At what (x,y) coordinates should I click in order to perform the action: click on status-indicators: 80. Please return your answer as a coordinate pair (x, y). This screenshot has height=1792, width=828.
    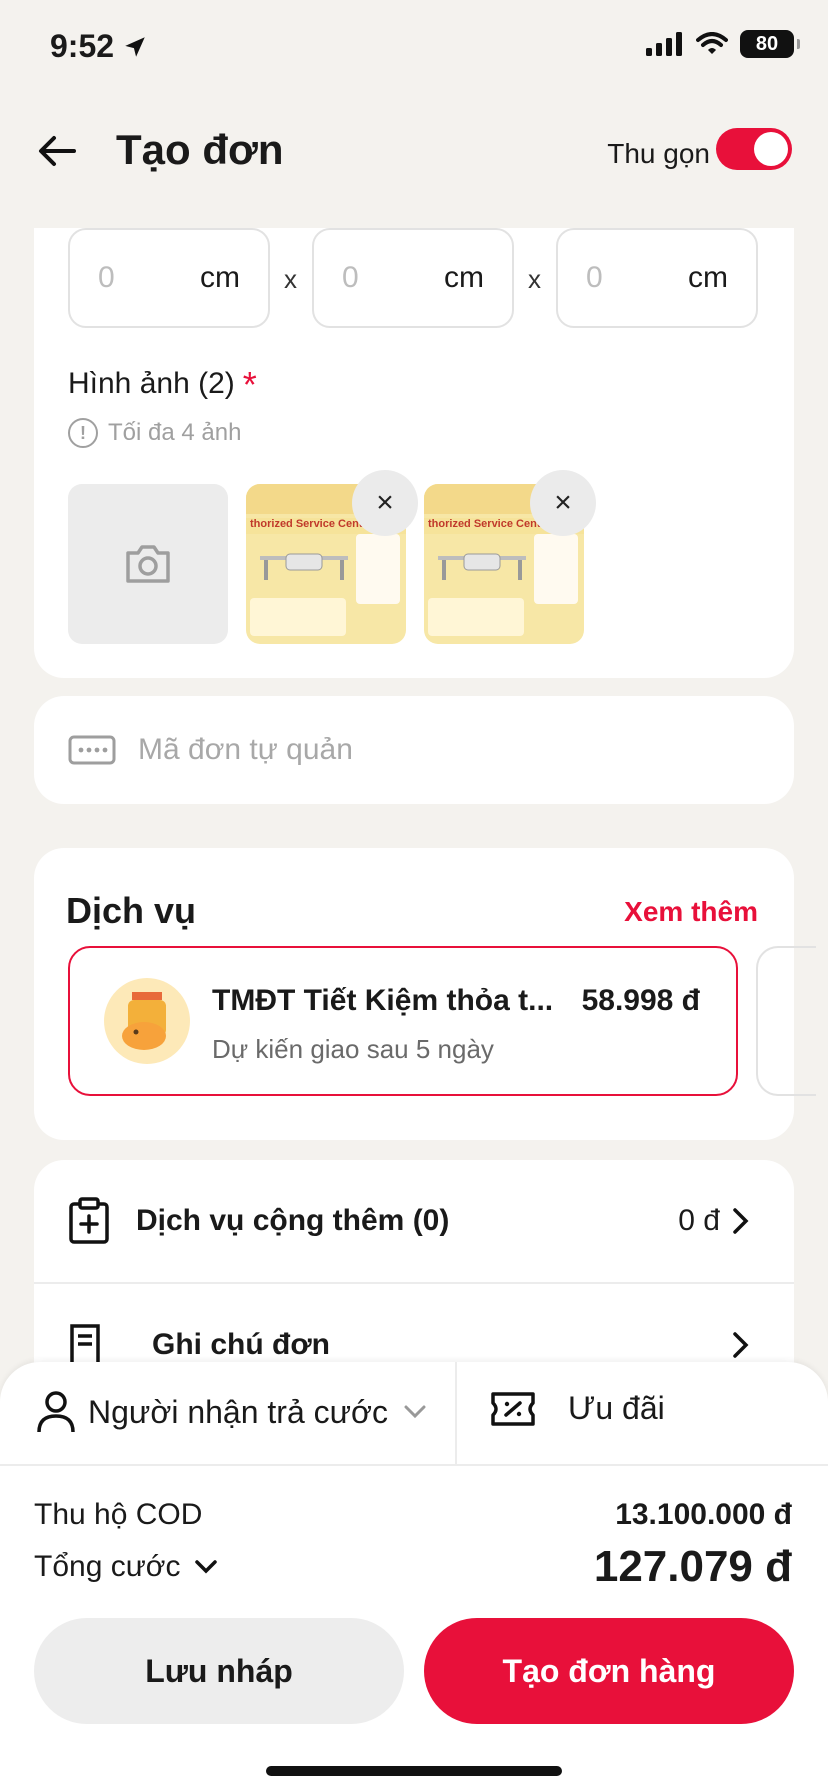
    Looking at the image, I should click on (723, 44).